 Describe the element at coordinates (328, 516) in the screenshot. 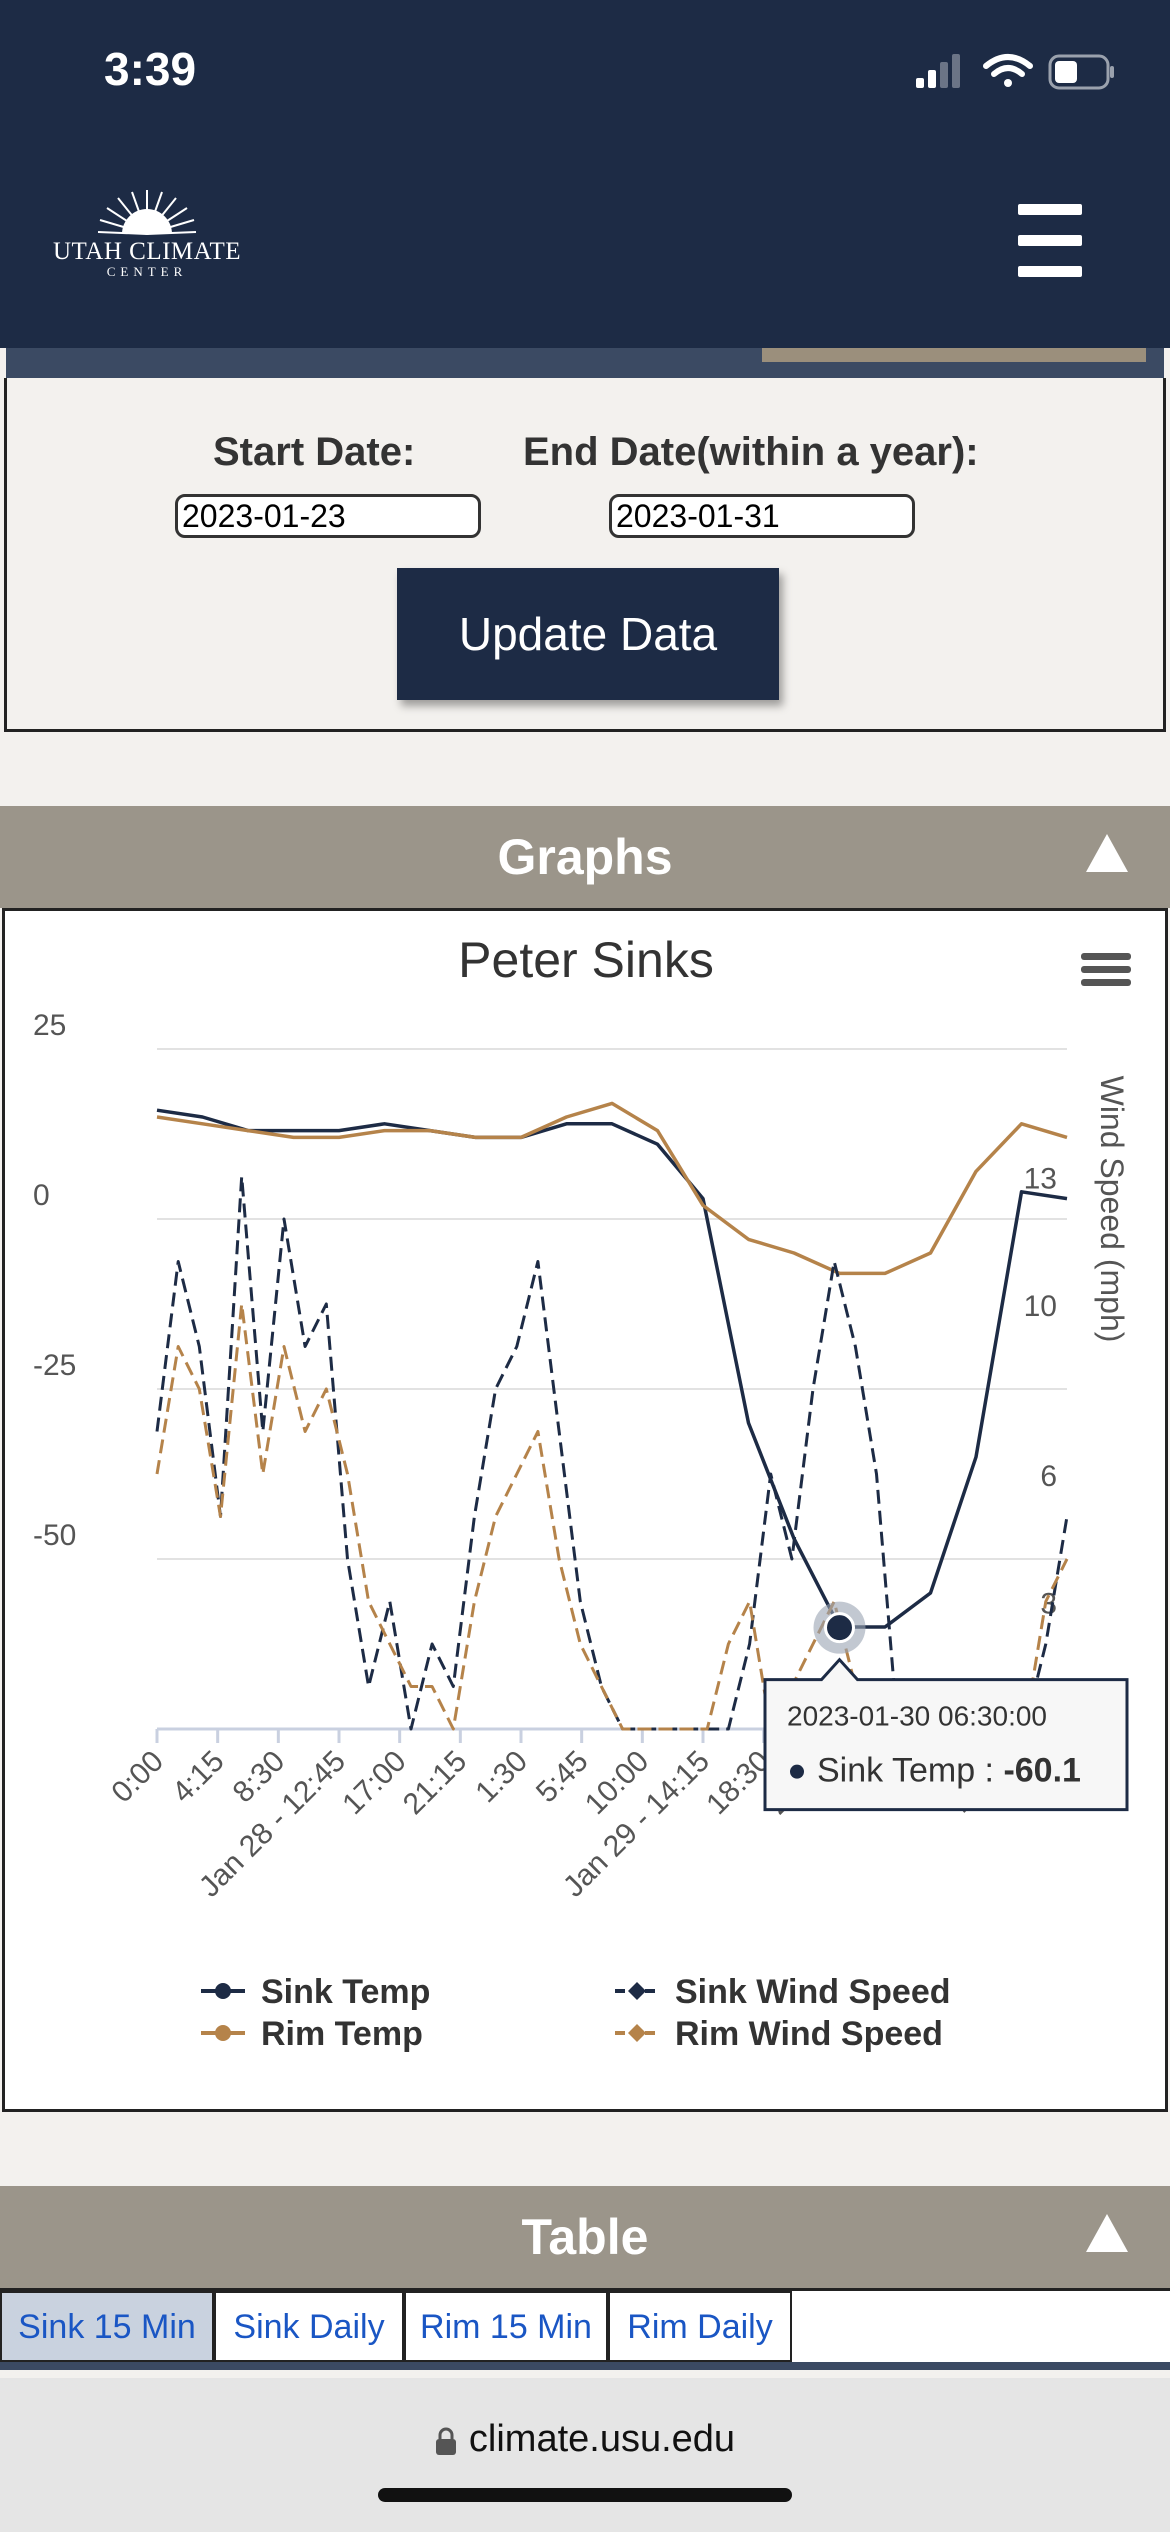

I see `start-date-input` at that location.